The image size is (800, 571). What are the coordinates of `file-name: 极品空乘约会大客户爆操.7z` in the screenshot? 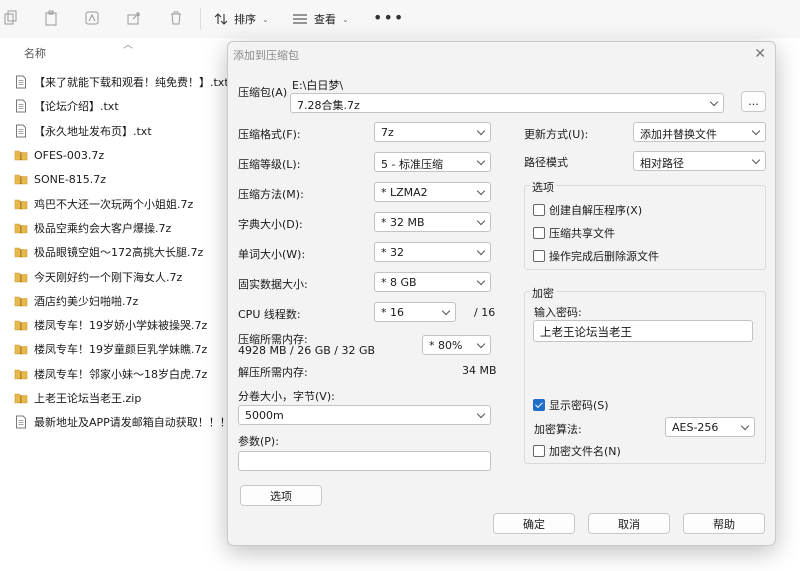 It's located at (103, 228).